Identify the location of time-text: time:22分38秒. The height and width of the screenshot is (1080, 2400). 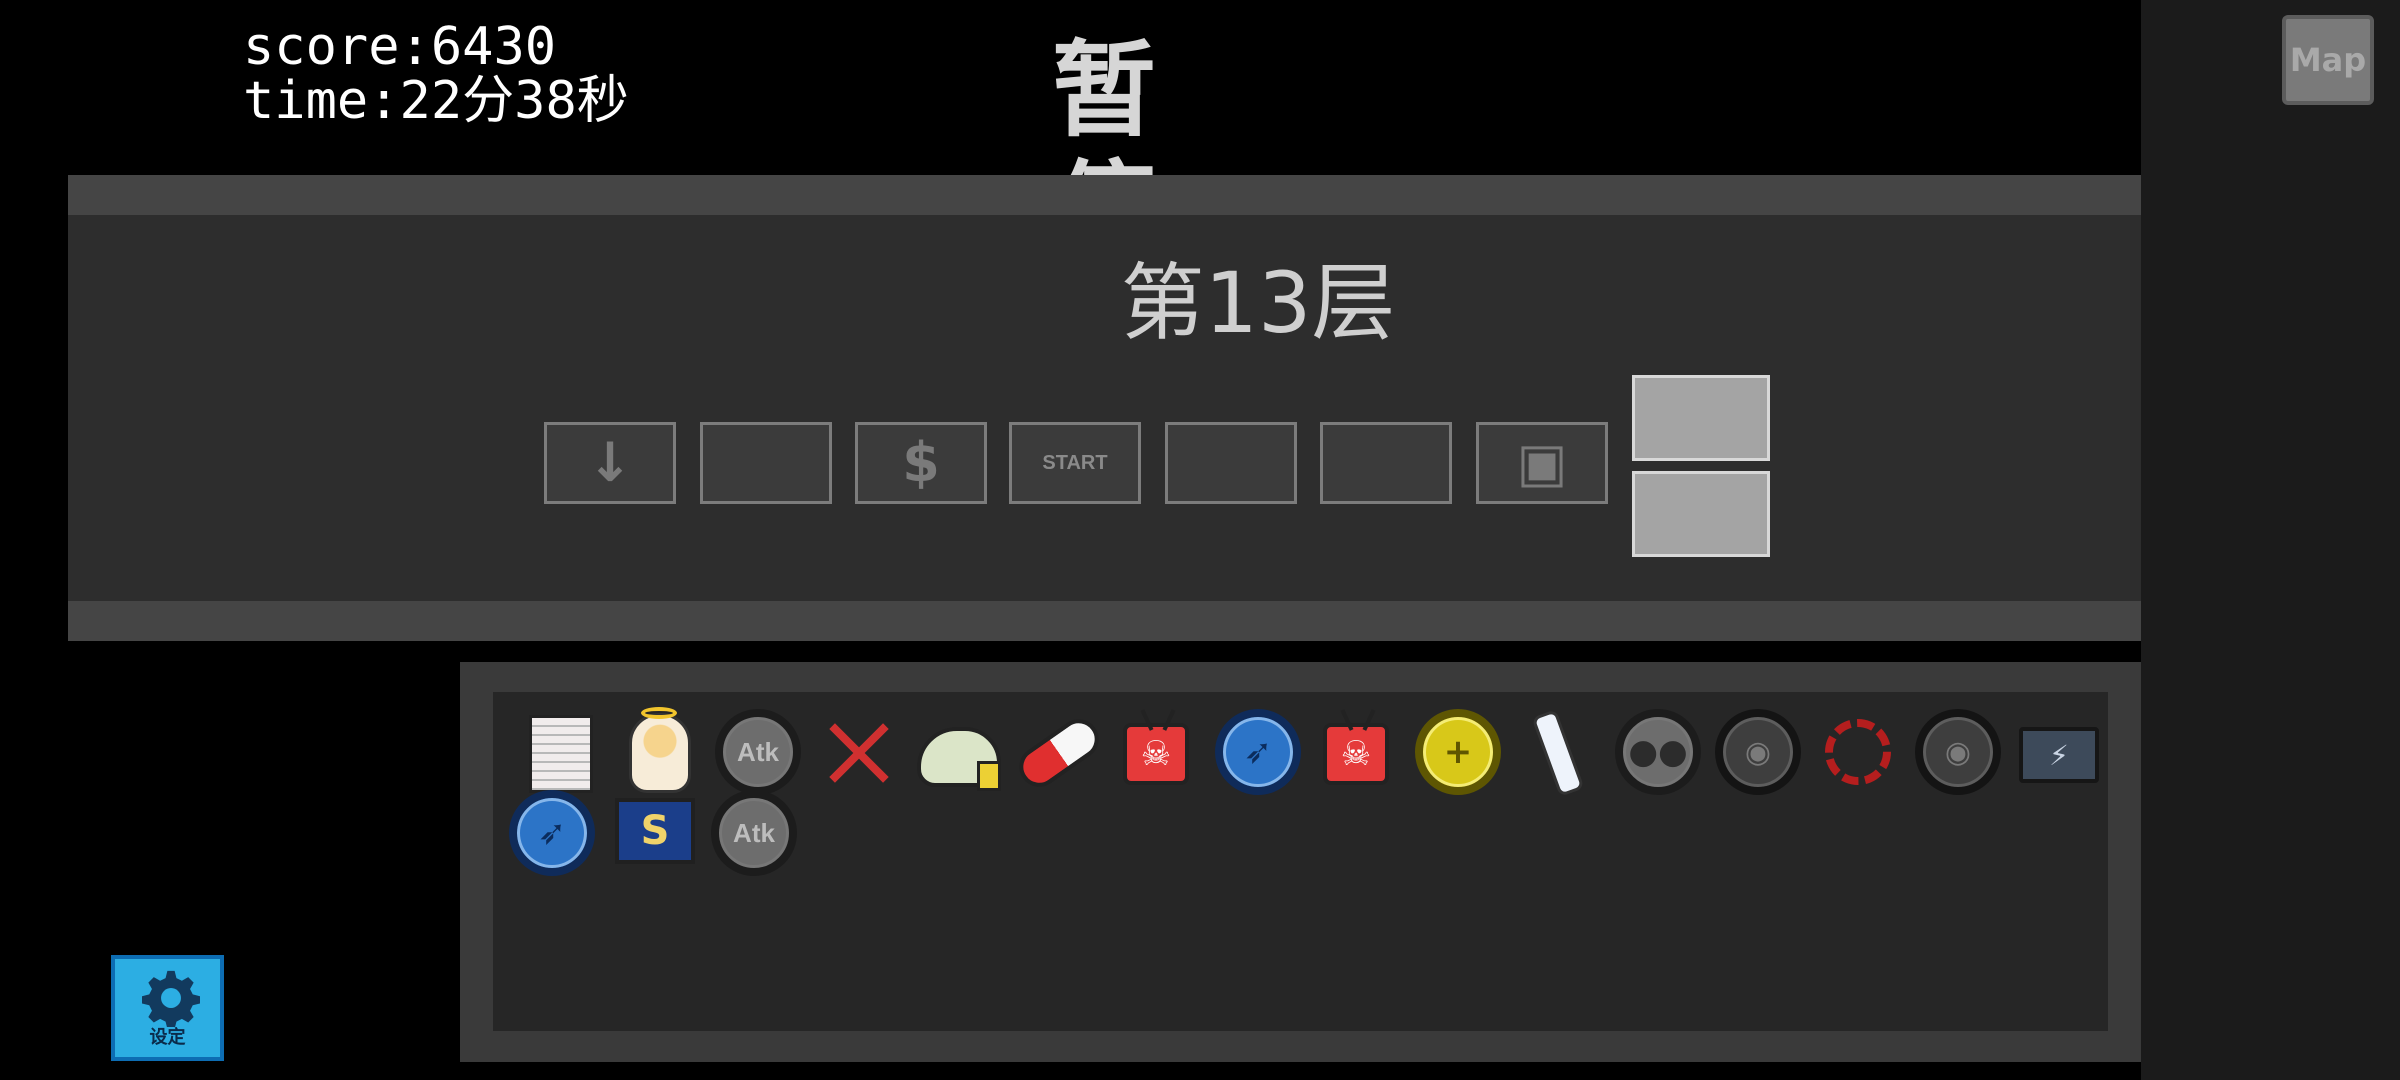
(436, 101).